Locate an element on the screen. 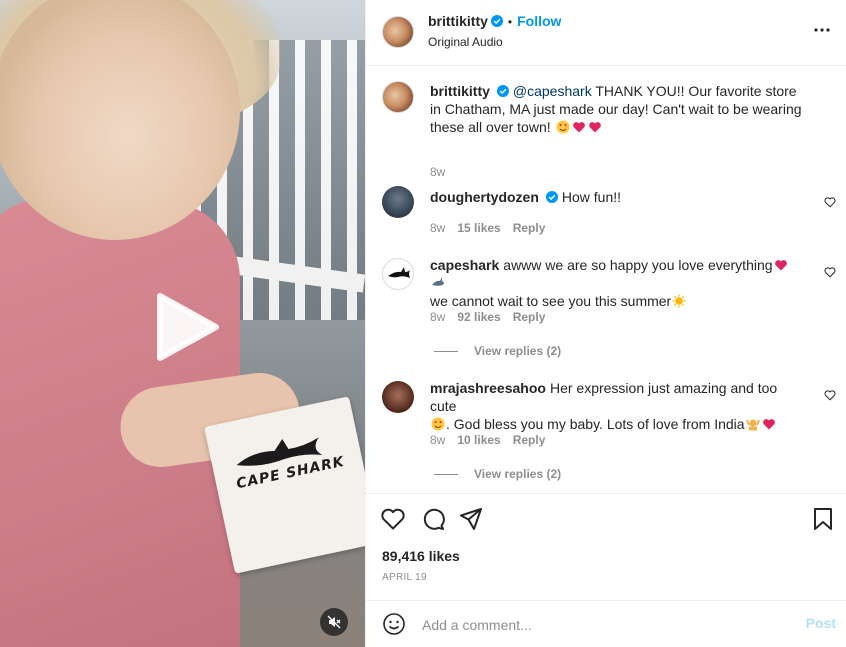  save-icon is located at coordinates (823, 519).